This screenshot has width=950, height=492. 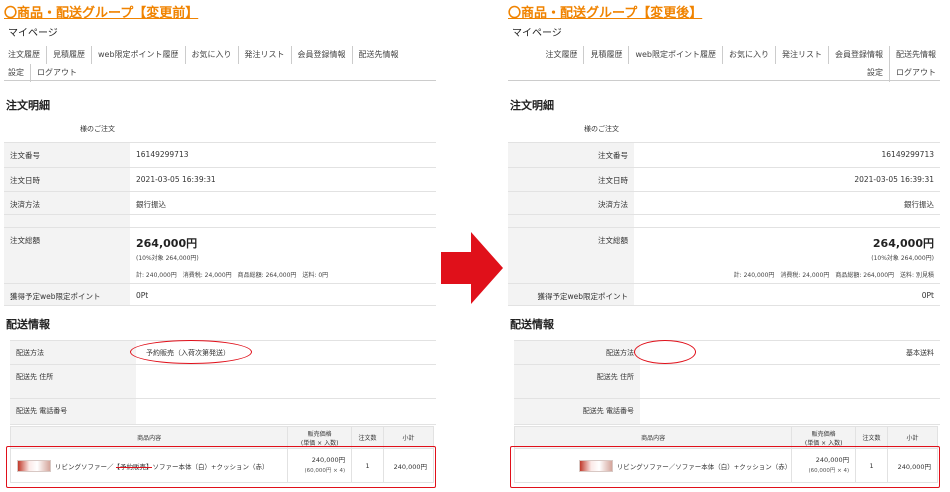 I want to click on shipping-table: 配送方法 基本送料 配送先 住所 配送先 電話番号, so click(x=727, y=382).